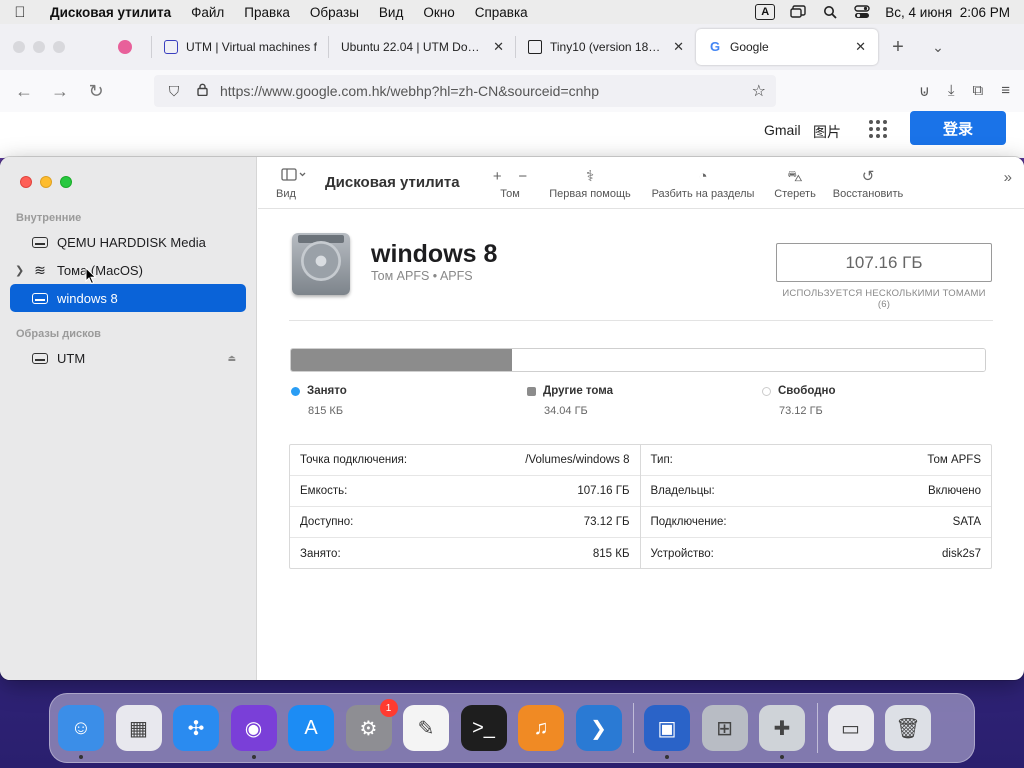 This screenshot has height=768, width=1024. I want to click on info-label: Емкость:, so click(324, 491).